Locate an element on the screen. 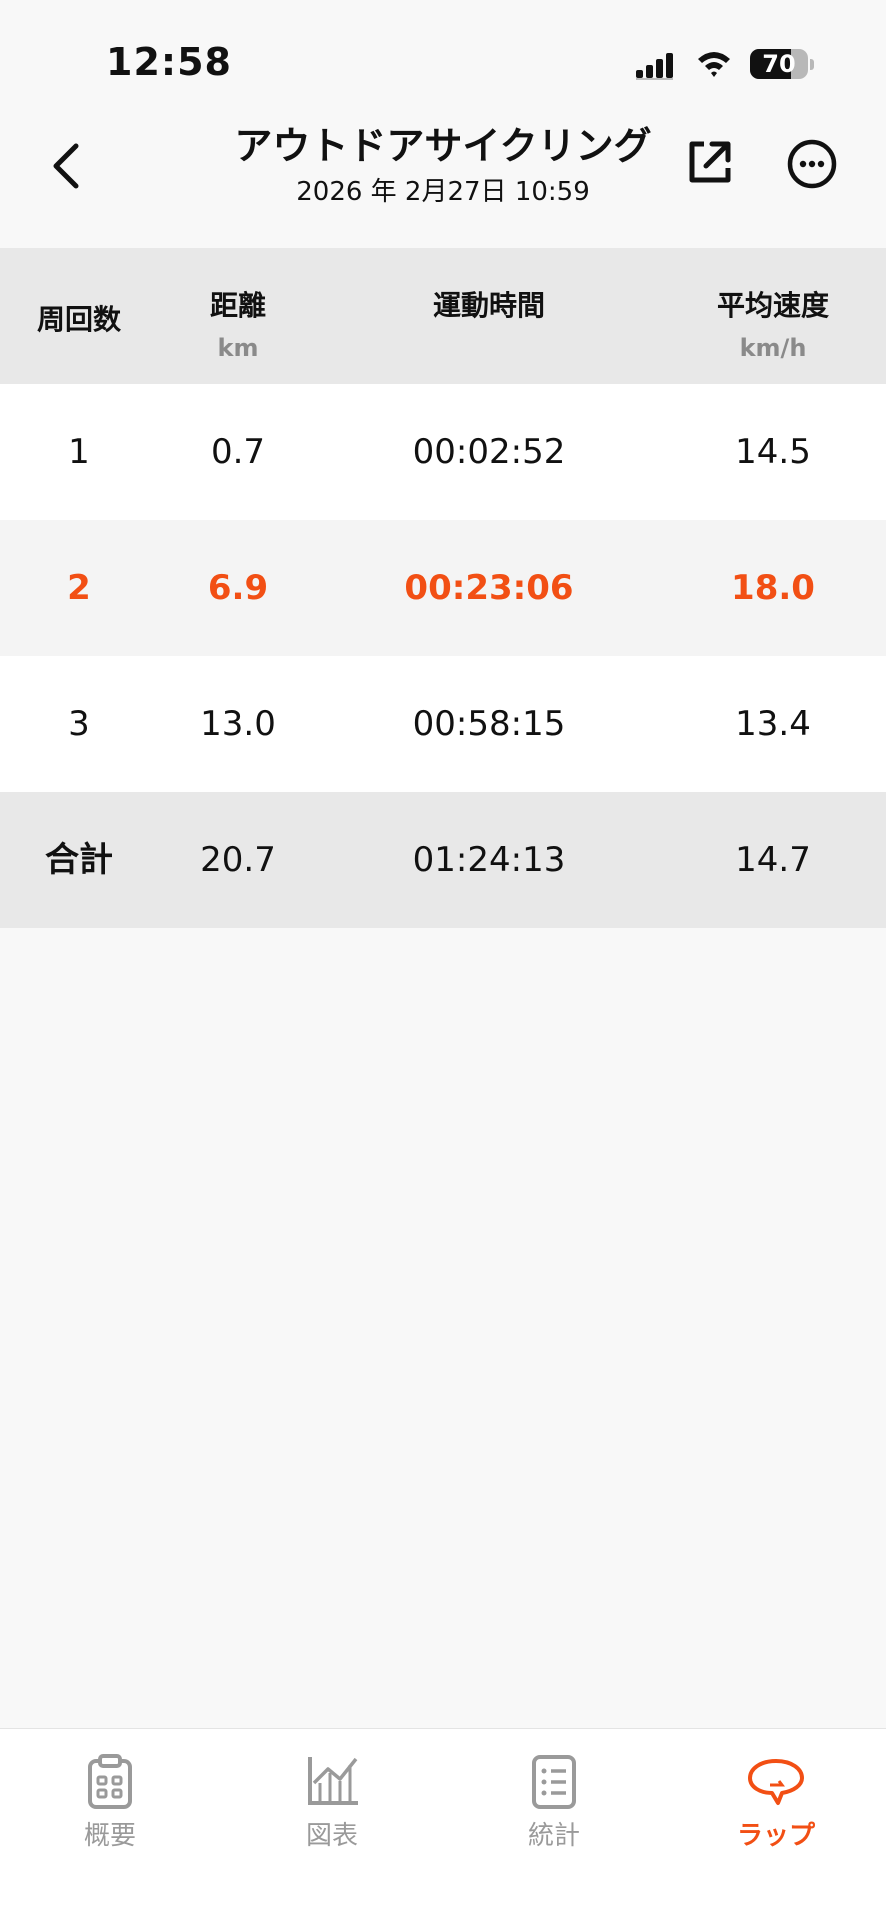 The height and width of the screenshot is (1921, 886). total-label: 合計 is located at coordinates (79, 860).